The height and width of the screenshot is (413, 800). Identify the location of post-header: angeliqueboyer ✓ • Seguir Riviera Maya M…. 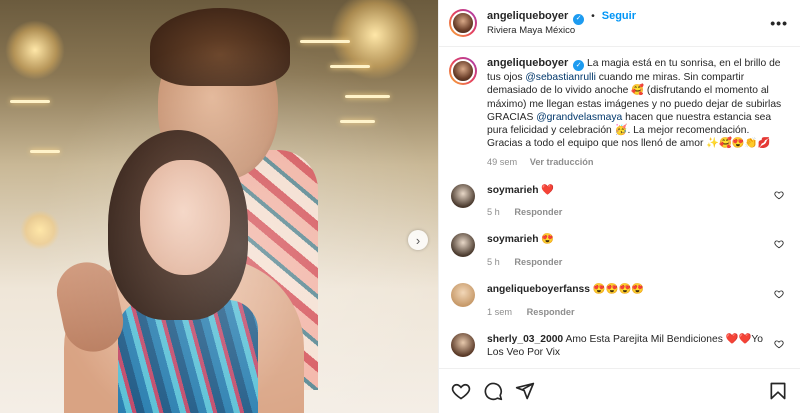
(619, 23).